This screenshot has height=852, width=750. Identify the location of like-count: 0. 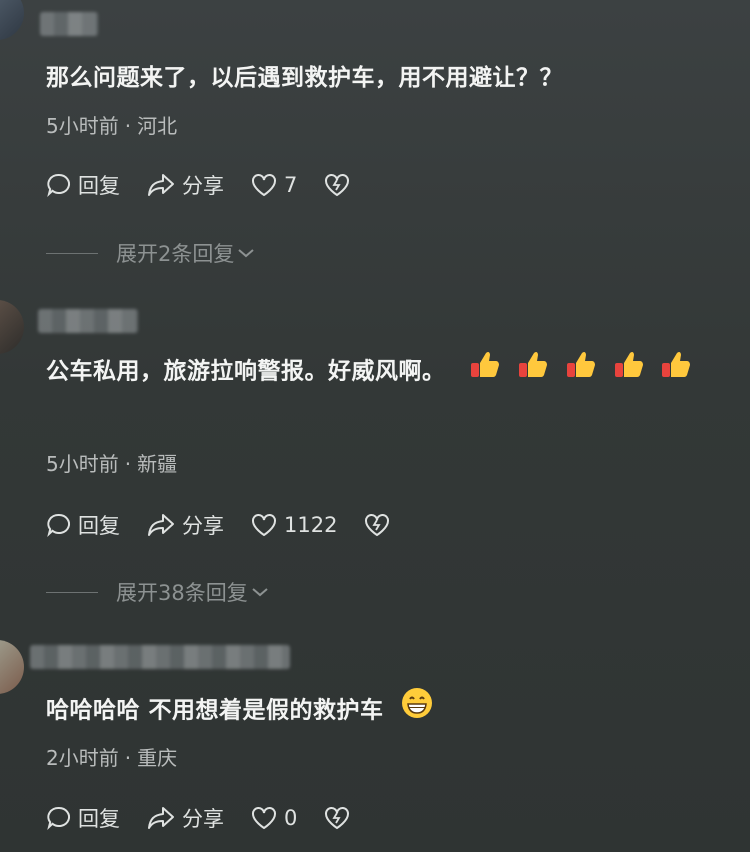
(291, 818).